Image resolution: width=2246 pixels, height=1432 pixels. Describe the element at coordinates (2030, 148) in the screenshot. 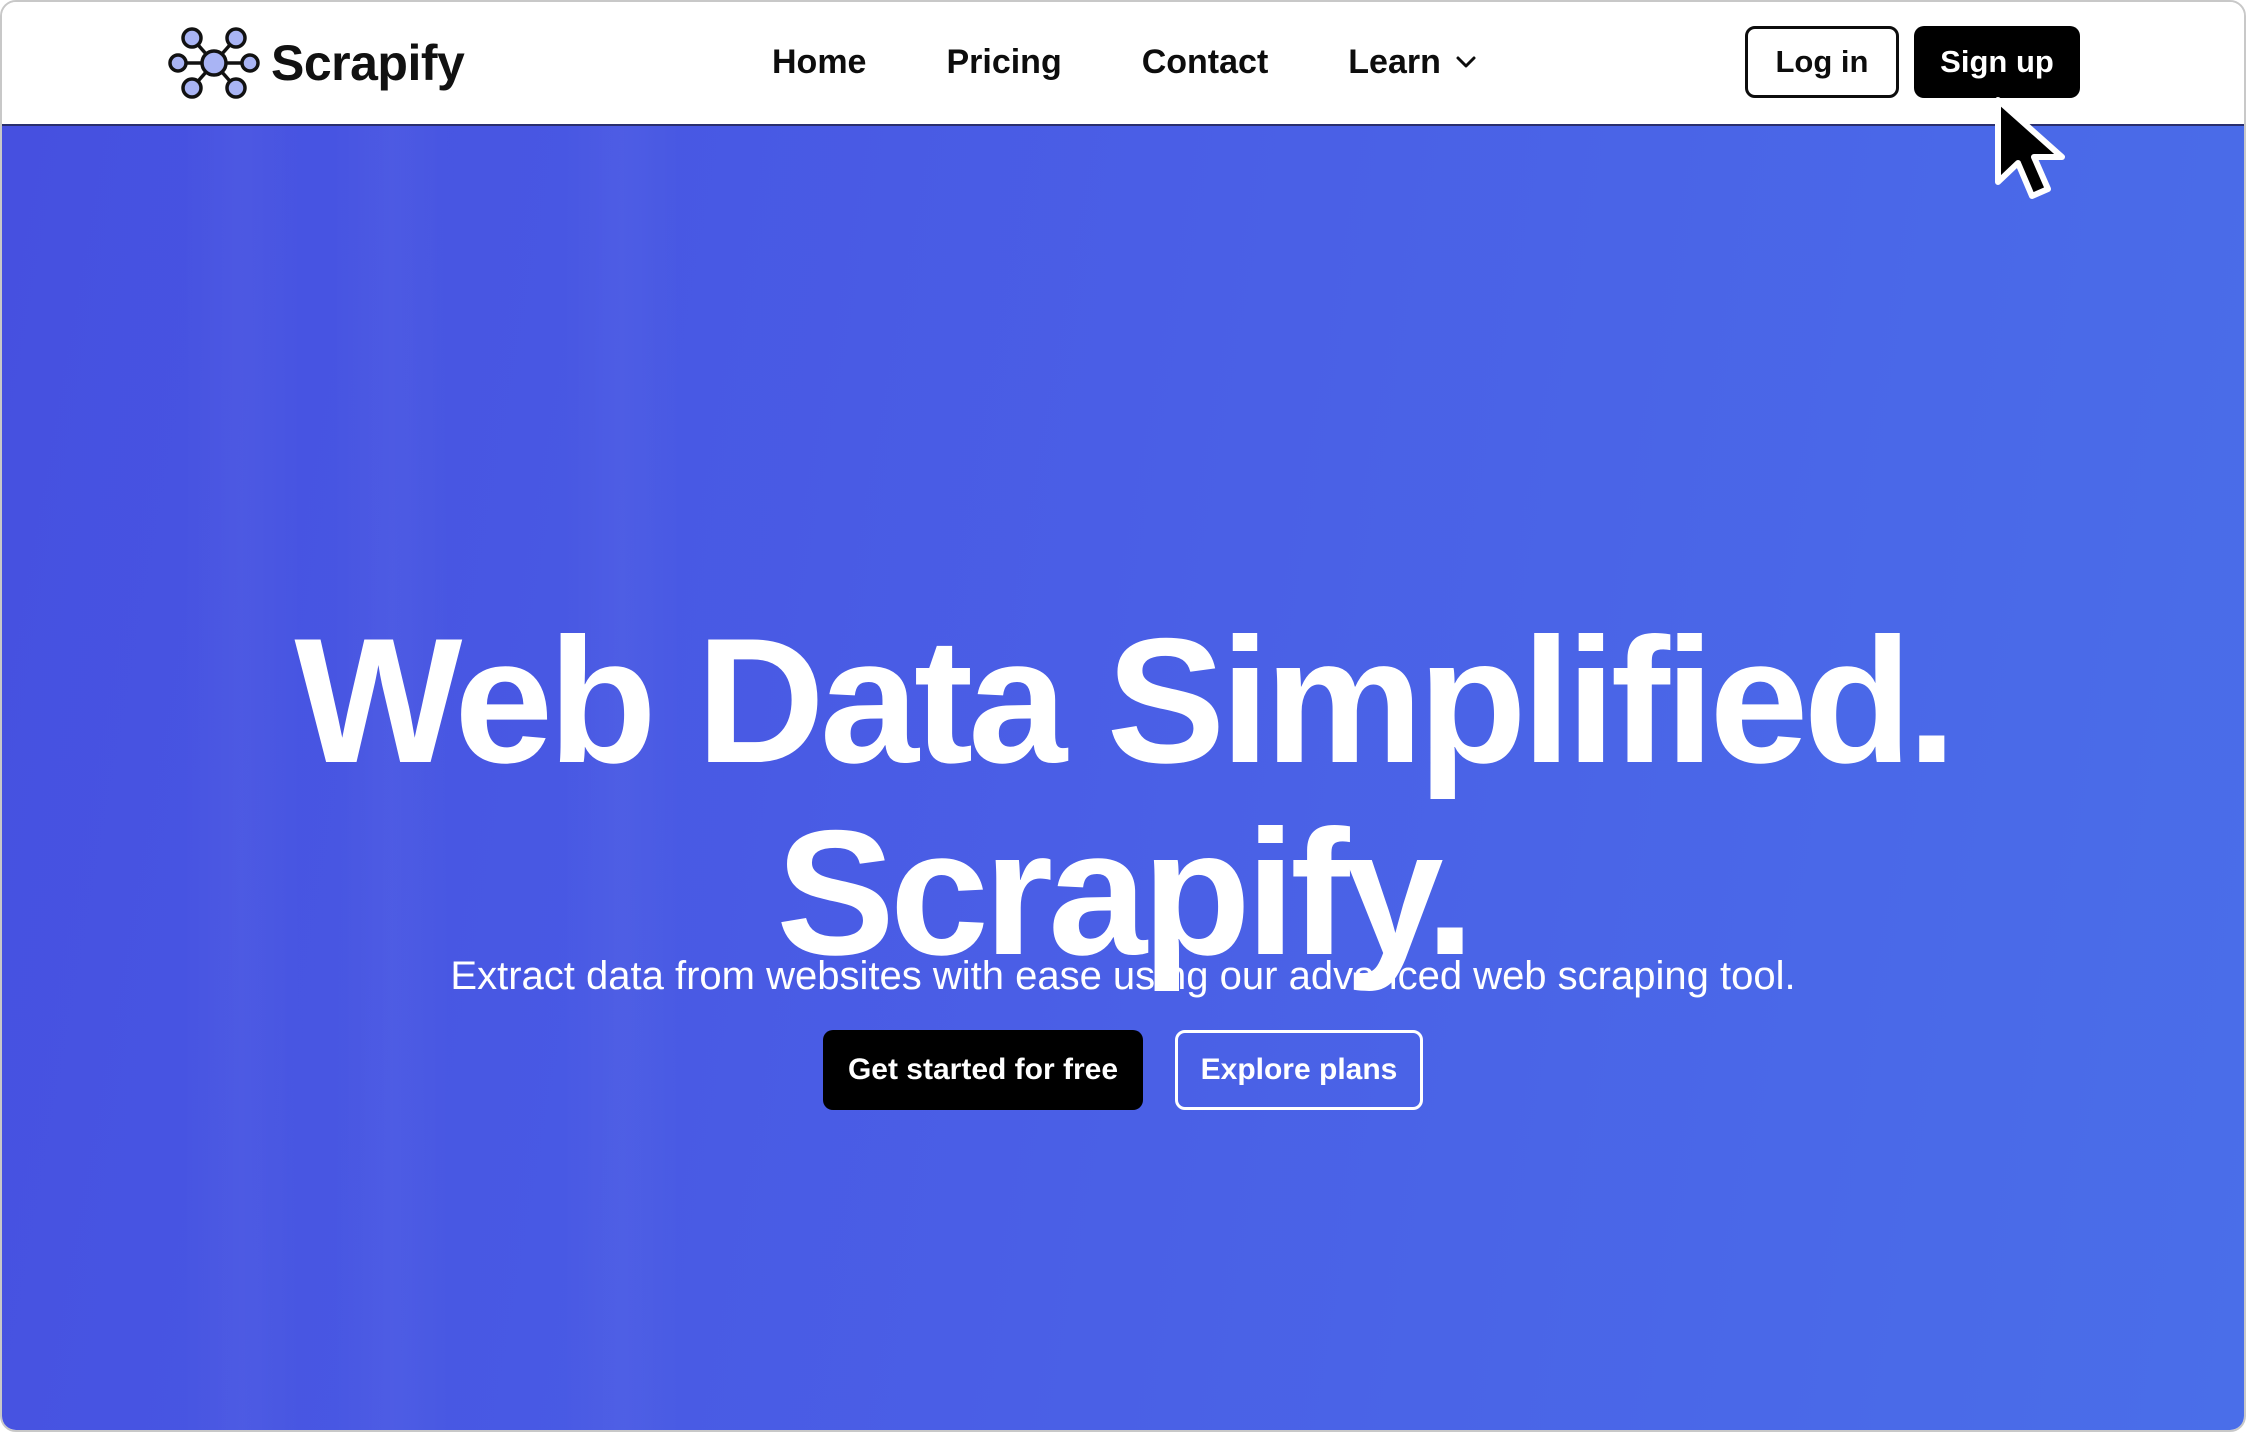

I see `mouse-pointer-icon` at that location.